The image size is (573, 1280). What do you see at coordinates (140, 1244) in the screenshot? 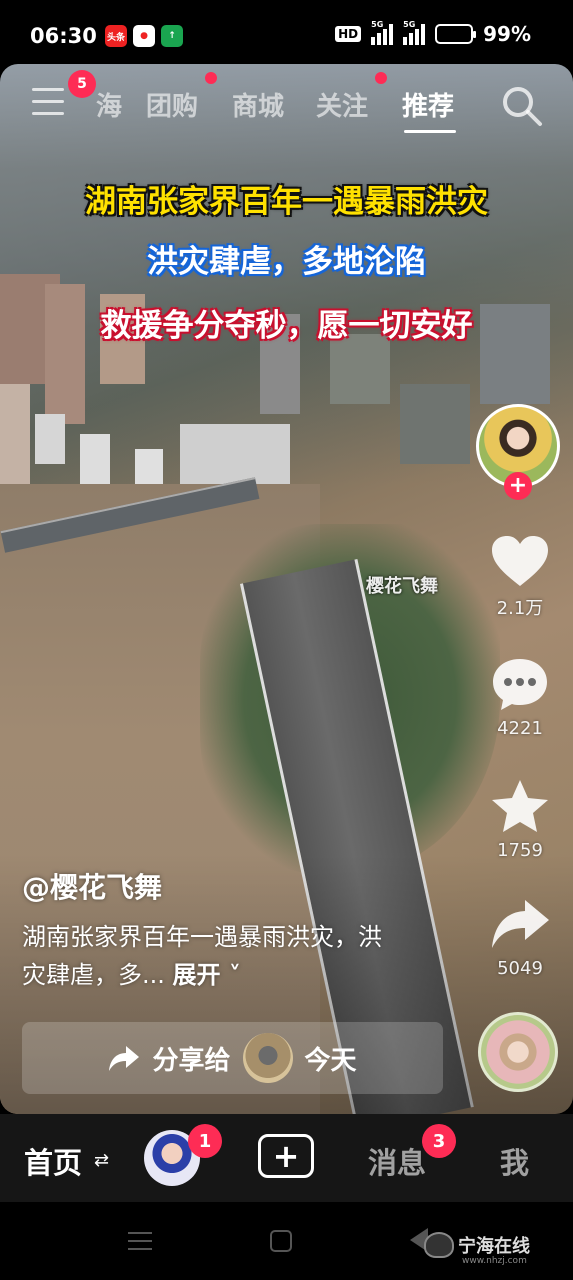
I see `recent-apps-icon` at bounding box center [140, 1244].